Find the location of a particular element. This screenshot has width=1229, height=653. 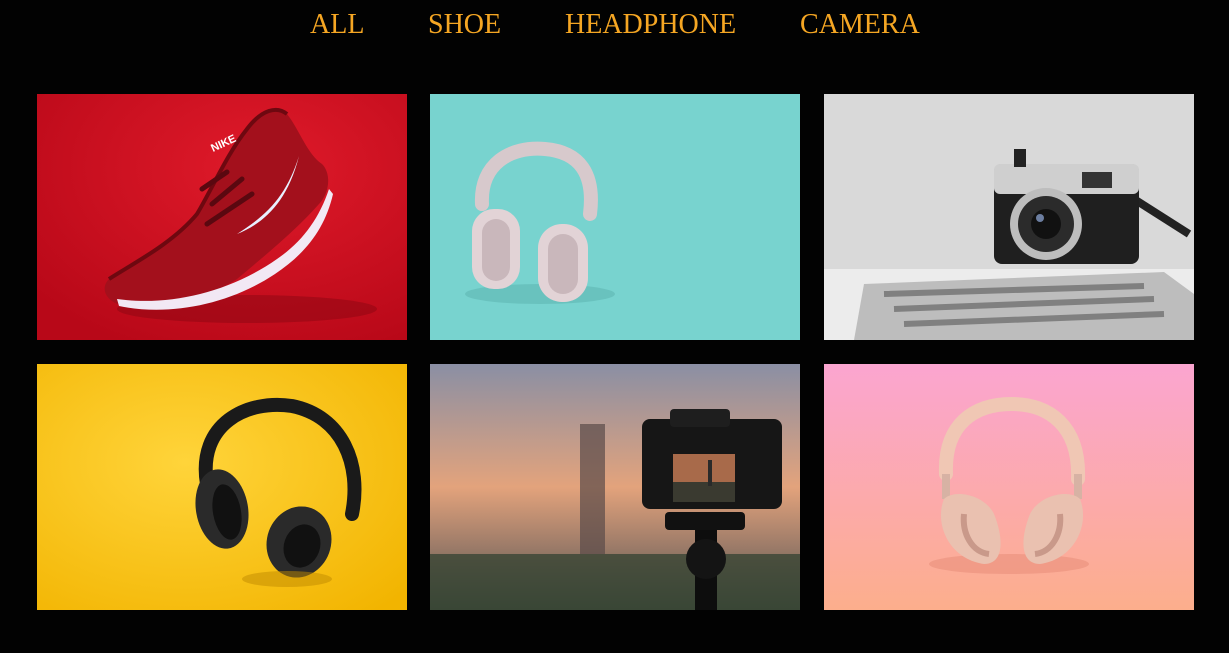

gallery-item-headphone-pink is located at coordinates (615, 217).